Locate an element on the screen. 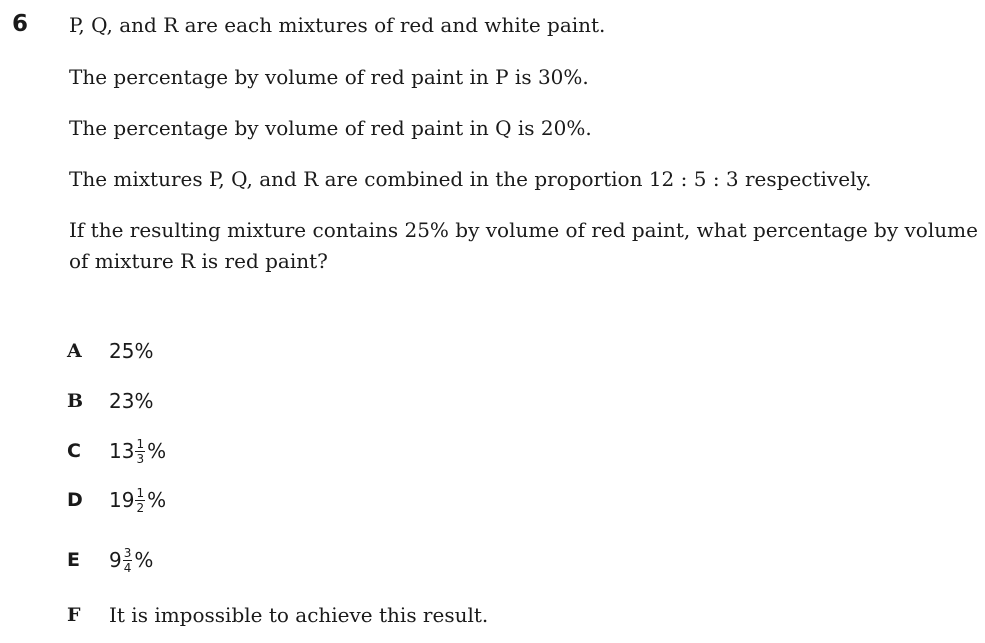  answer-option-a: A 25% is located at coordinates (110, 351).